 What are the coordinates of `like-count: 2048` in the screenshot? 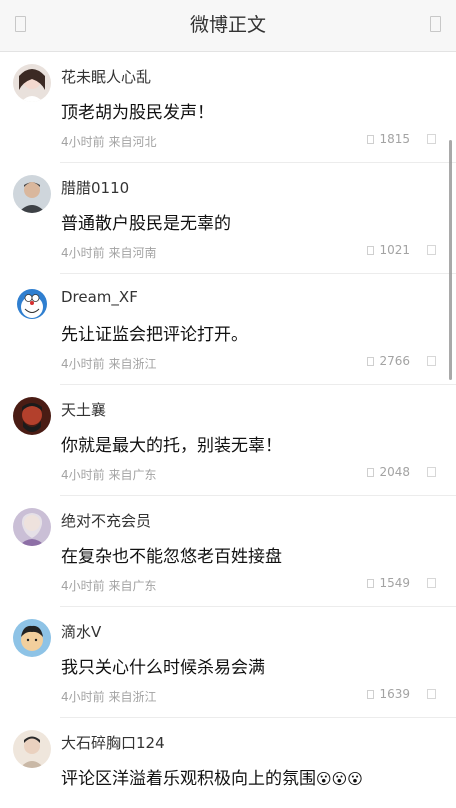 It's located at (394, 472).